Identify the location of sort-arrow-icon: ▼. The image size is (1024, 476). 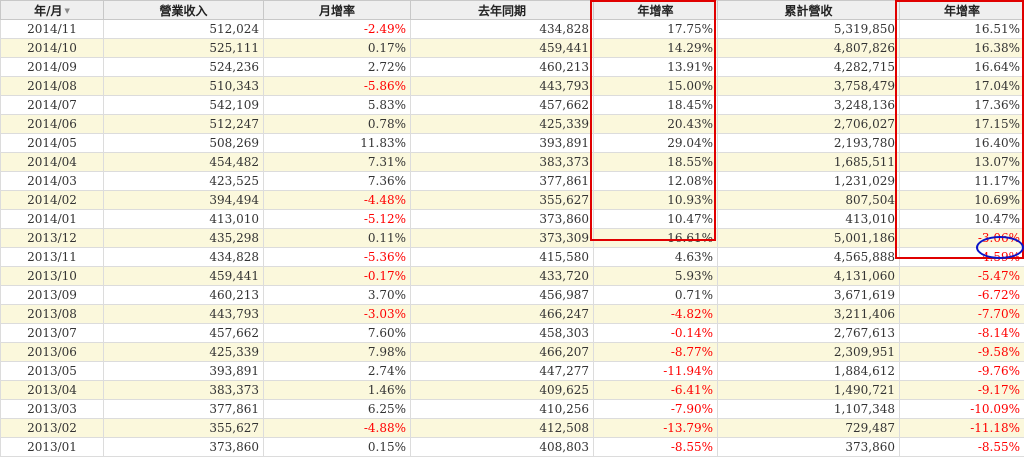
(67, 11).